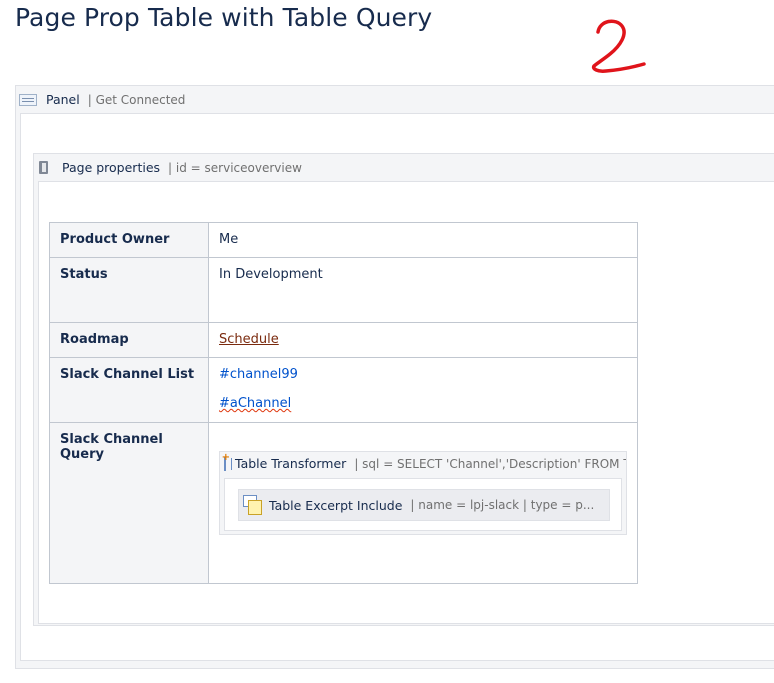 The height and width of the screenshot is (683, 774). What do you see at coordinates (136, 99) in the screenshot?
I see `panel-macro-params: | Get Connected` at bounding box center [136, 99].